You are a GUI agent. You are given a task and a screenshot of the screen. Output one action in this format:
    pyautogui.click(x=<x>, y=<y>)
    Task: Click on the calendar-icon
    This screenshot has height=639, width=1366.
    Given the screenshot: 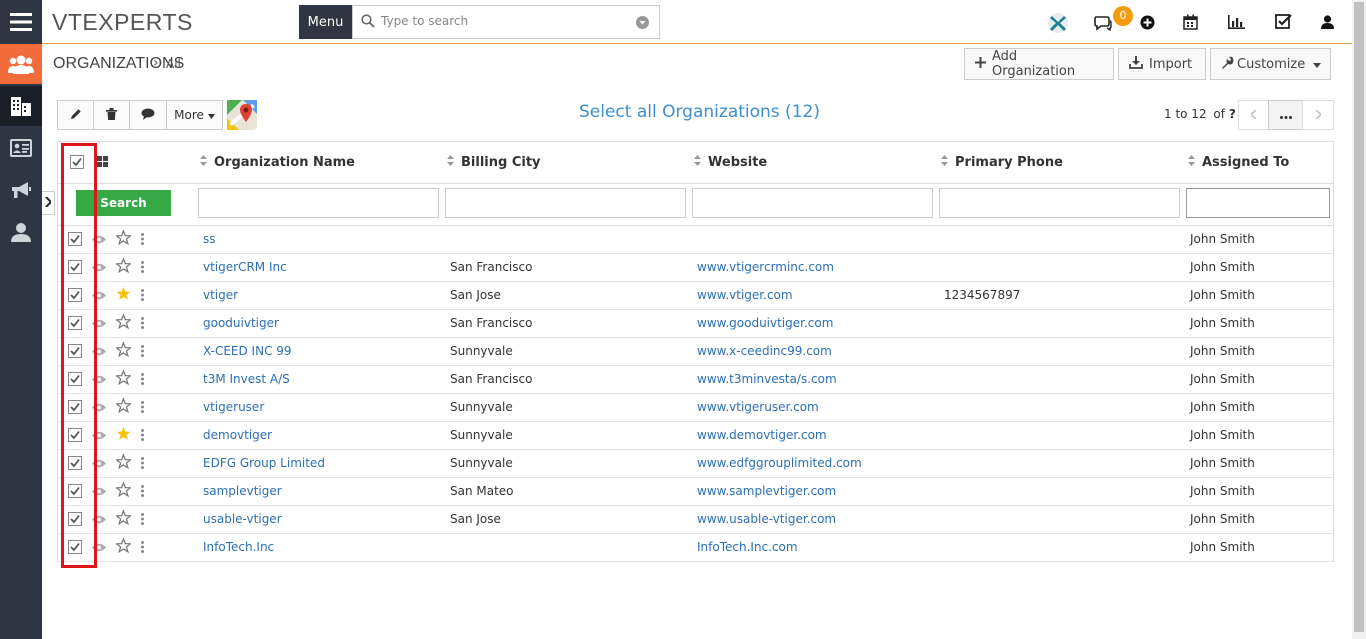 What is the action you would take?
    pyautogui.click(x=1190, y=23)
    